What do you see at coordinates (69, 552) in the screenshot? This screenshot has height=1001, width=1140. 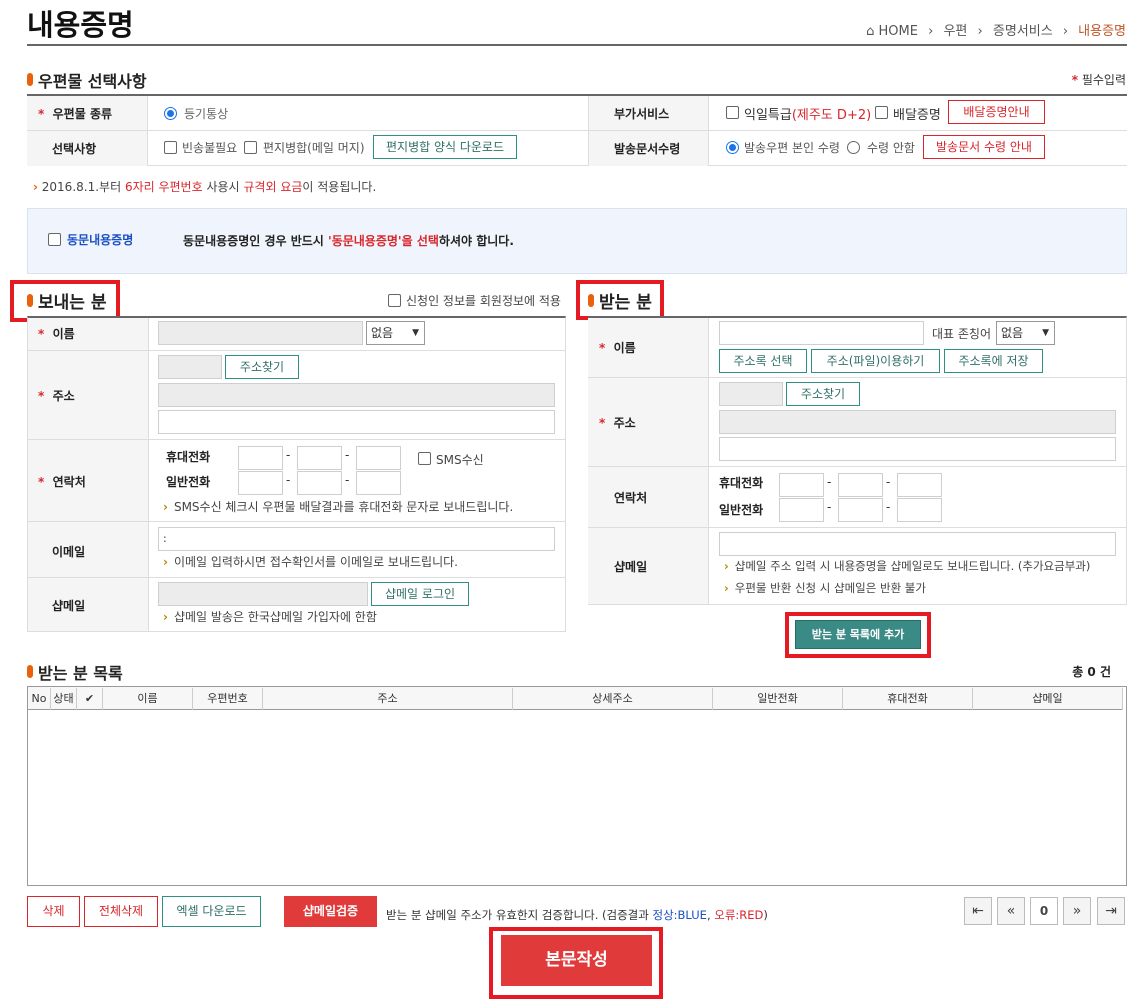 I see `sender-email-label: 이메일` at bounding box center [69, 552].